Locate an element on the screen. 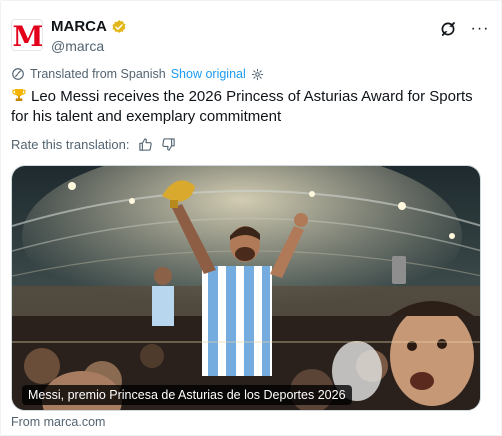 This screenshot has width=502, height=436. name-row: MARCA is located at coordinates (89, 26).